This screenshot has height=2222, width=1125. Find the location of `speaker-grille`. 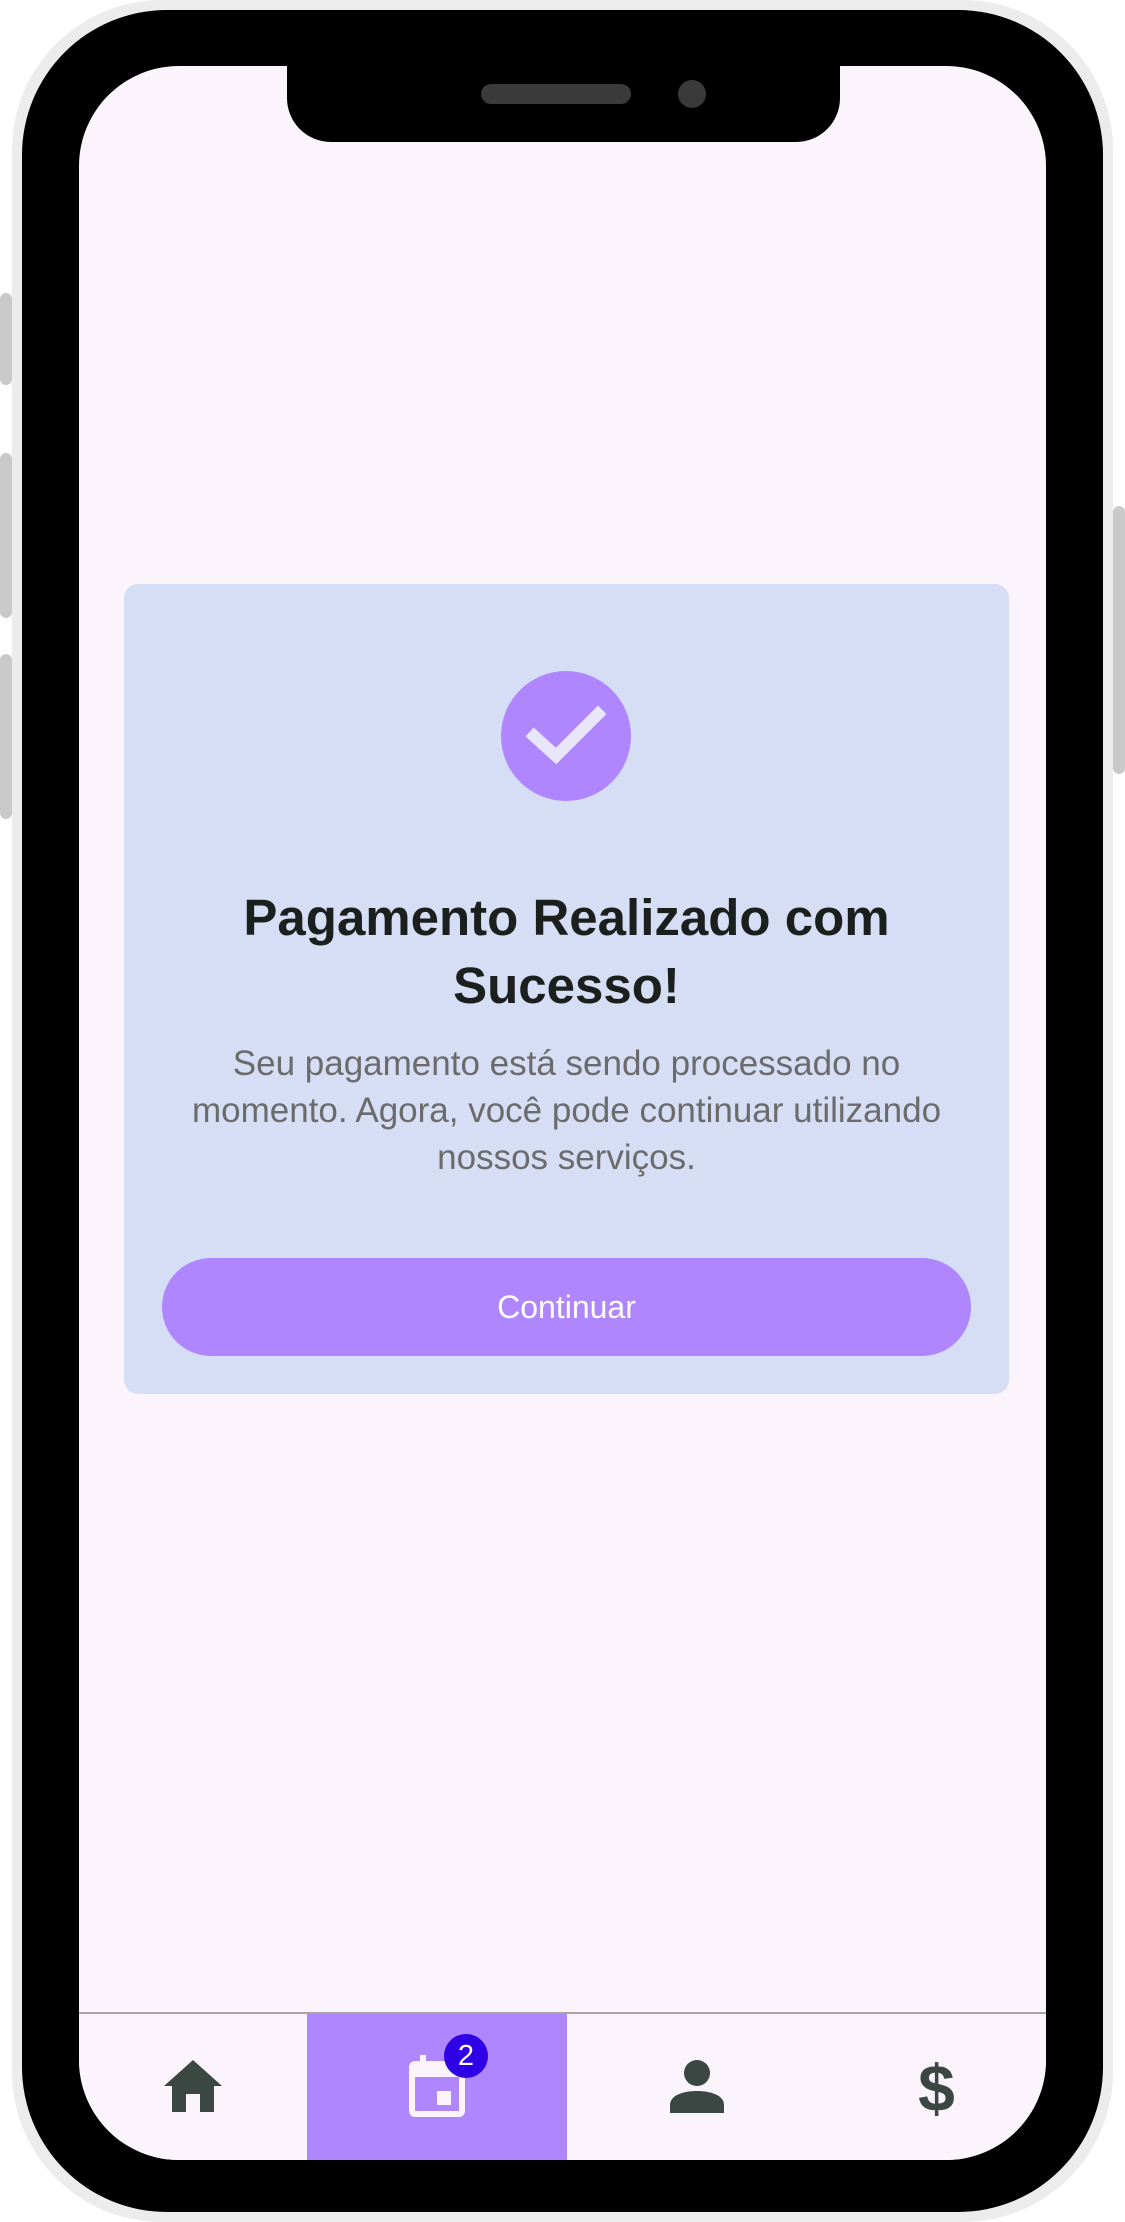

speaker-grille is located at coordinates (556, 94).